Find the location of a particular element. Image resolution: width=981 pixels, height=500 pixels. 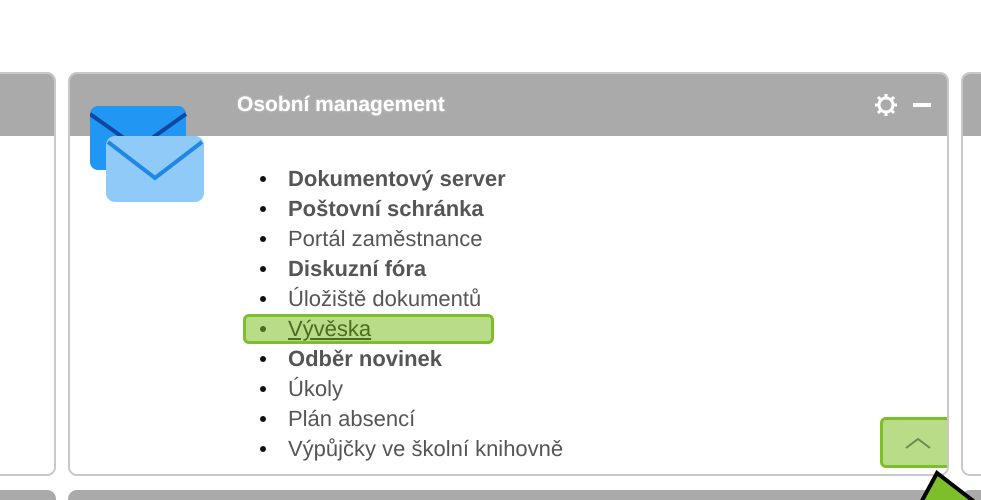

caret-icon is located at coordinates (918, 442).